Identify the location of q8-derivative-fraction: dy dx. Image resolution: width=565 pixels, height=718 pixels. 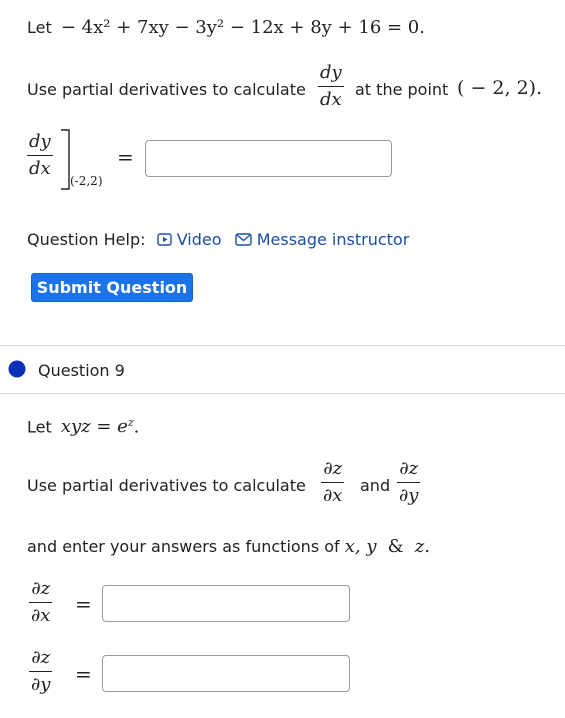
(331, 86).